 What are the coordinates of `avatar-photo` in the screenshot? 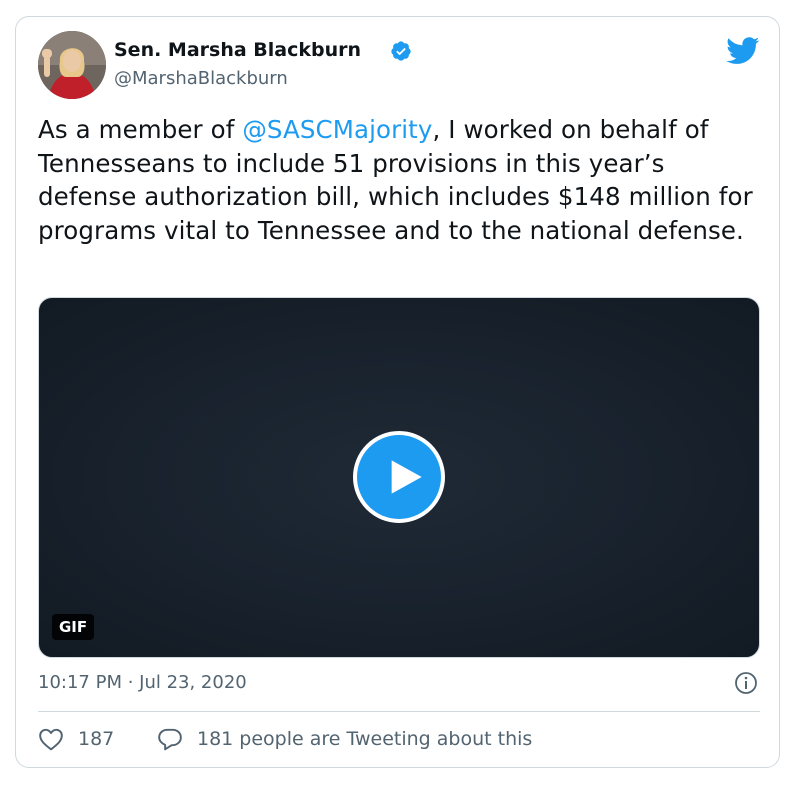 It's located at (72, 65).